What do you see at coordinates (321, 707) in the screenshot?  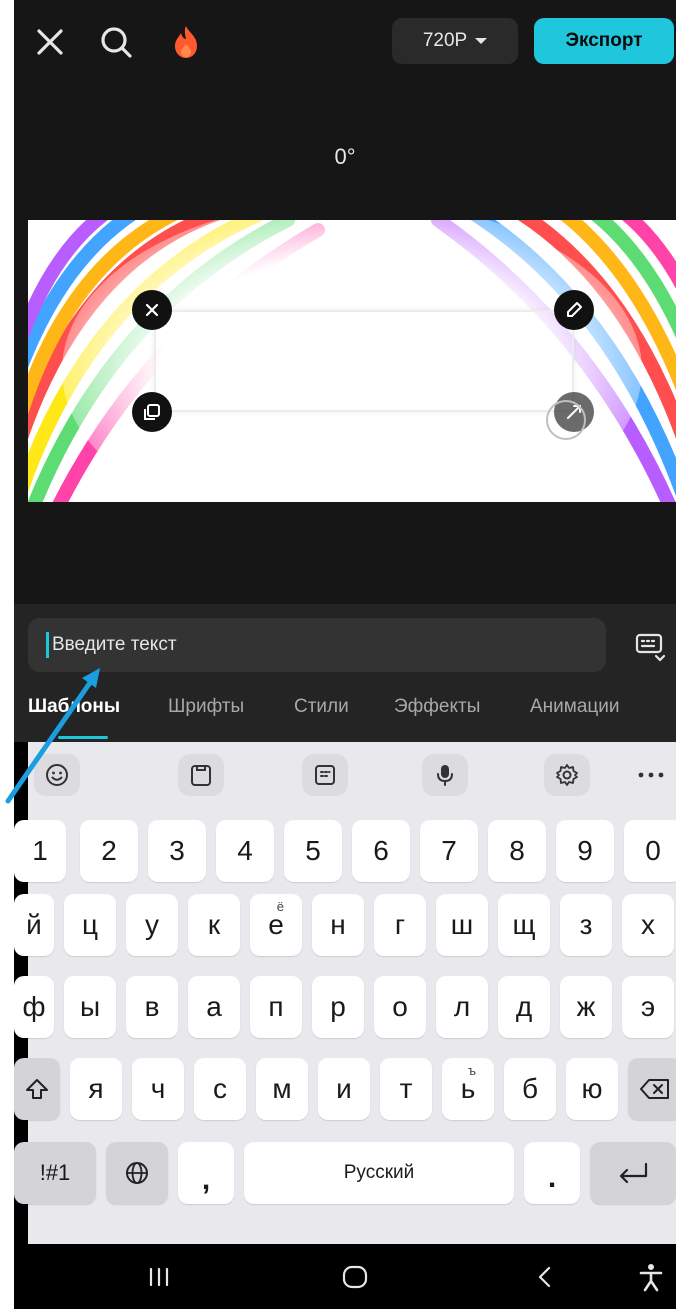 I see `tab-styles: Стили` at bounding box center [321, 707].